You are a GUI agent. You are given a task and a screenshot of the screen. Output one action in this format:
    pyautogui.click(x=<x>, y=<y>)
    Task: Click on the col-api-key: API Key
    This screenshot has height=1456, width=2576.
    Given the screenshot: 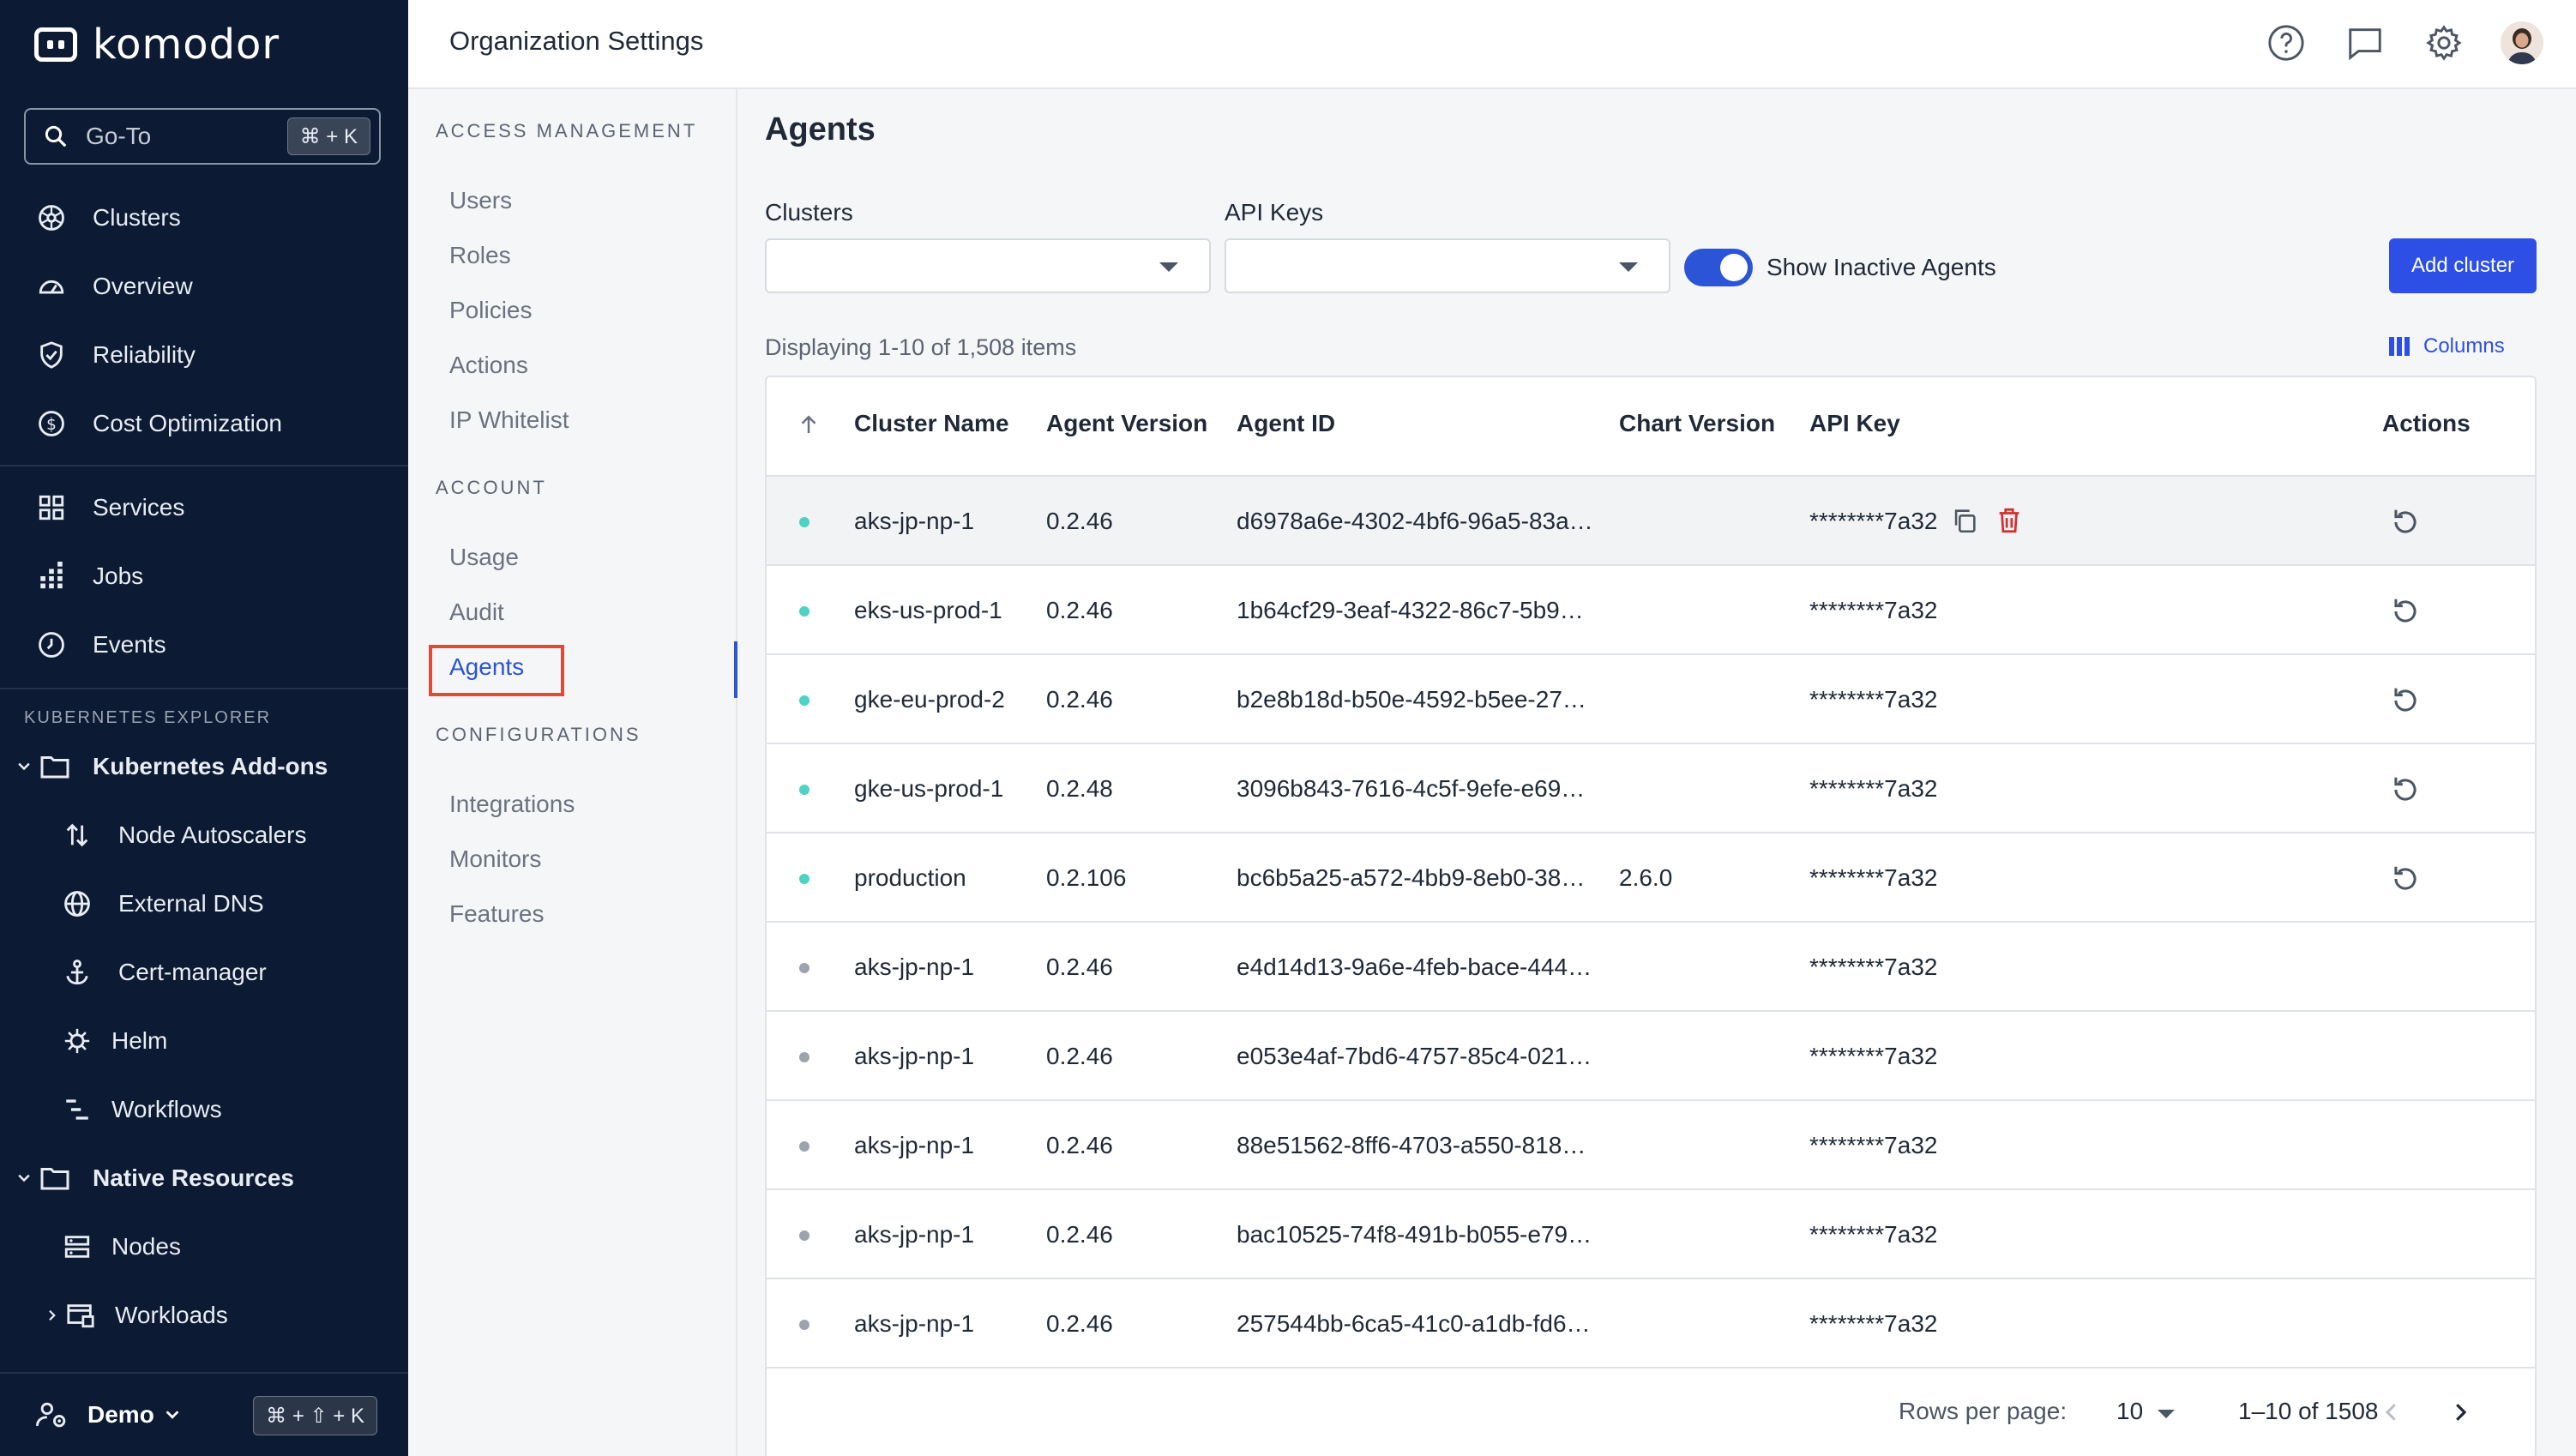 What is the action you would take?
    pyautogui.click(x=1855, y=423)
    